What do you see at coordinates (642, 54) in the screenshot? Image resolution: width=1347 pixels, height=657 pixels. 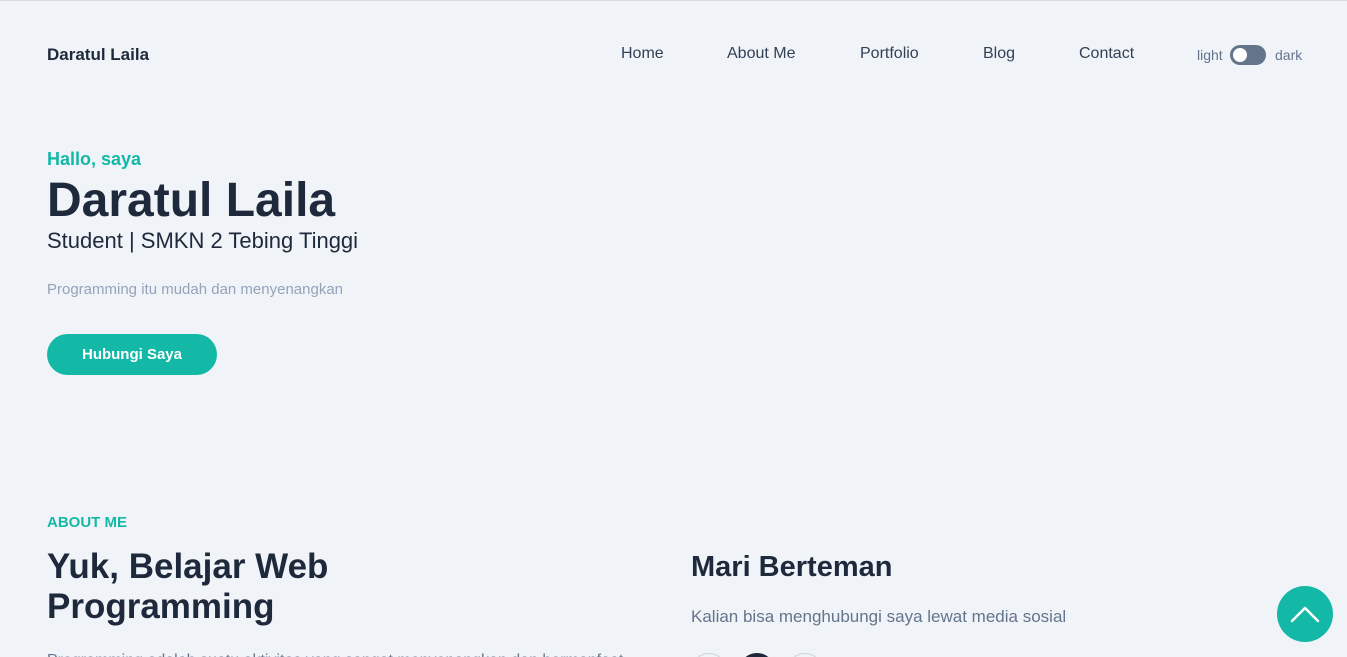 I see `nav-home: Home` at bounding box center [642, 54].